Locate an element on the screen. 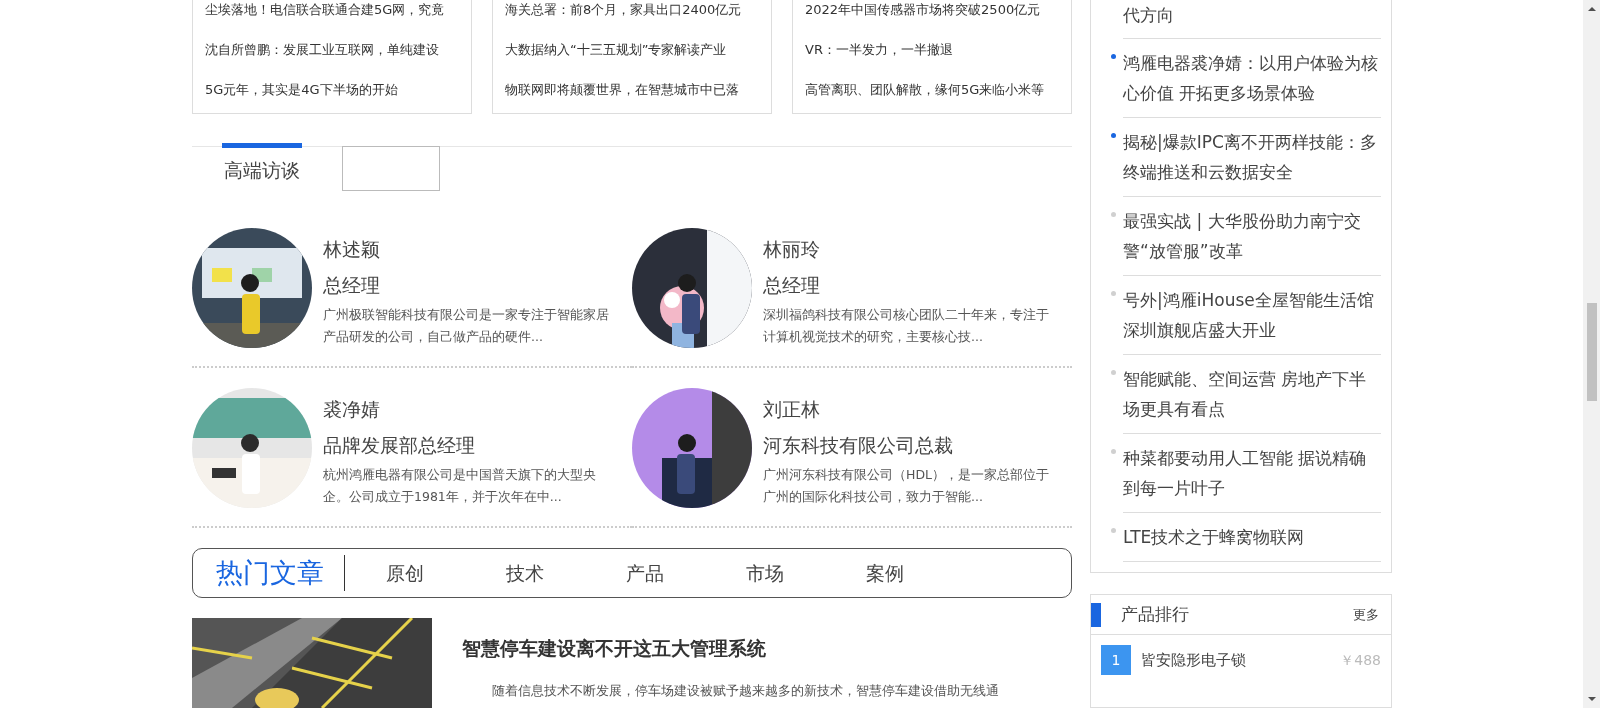 This screenshot has width=1600, height=708. person-name: 林丽玲 is located at coordinates (908, 249).